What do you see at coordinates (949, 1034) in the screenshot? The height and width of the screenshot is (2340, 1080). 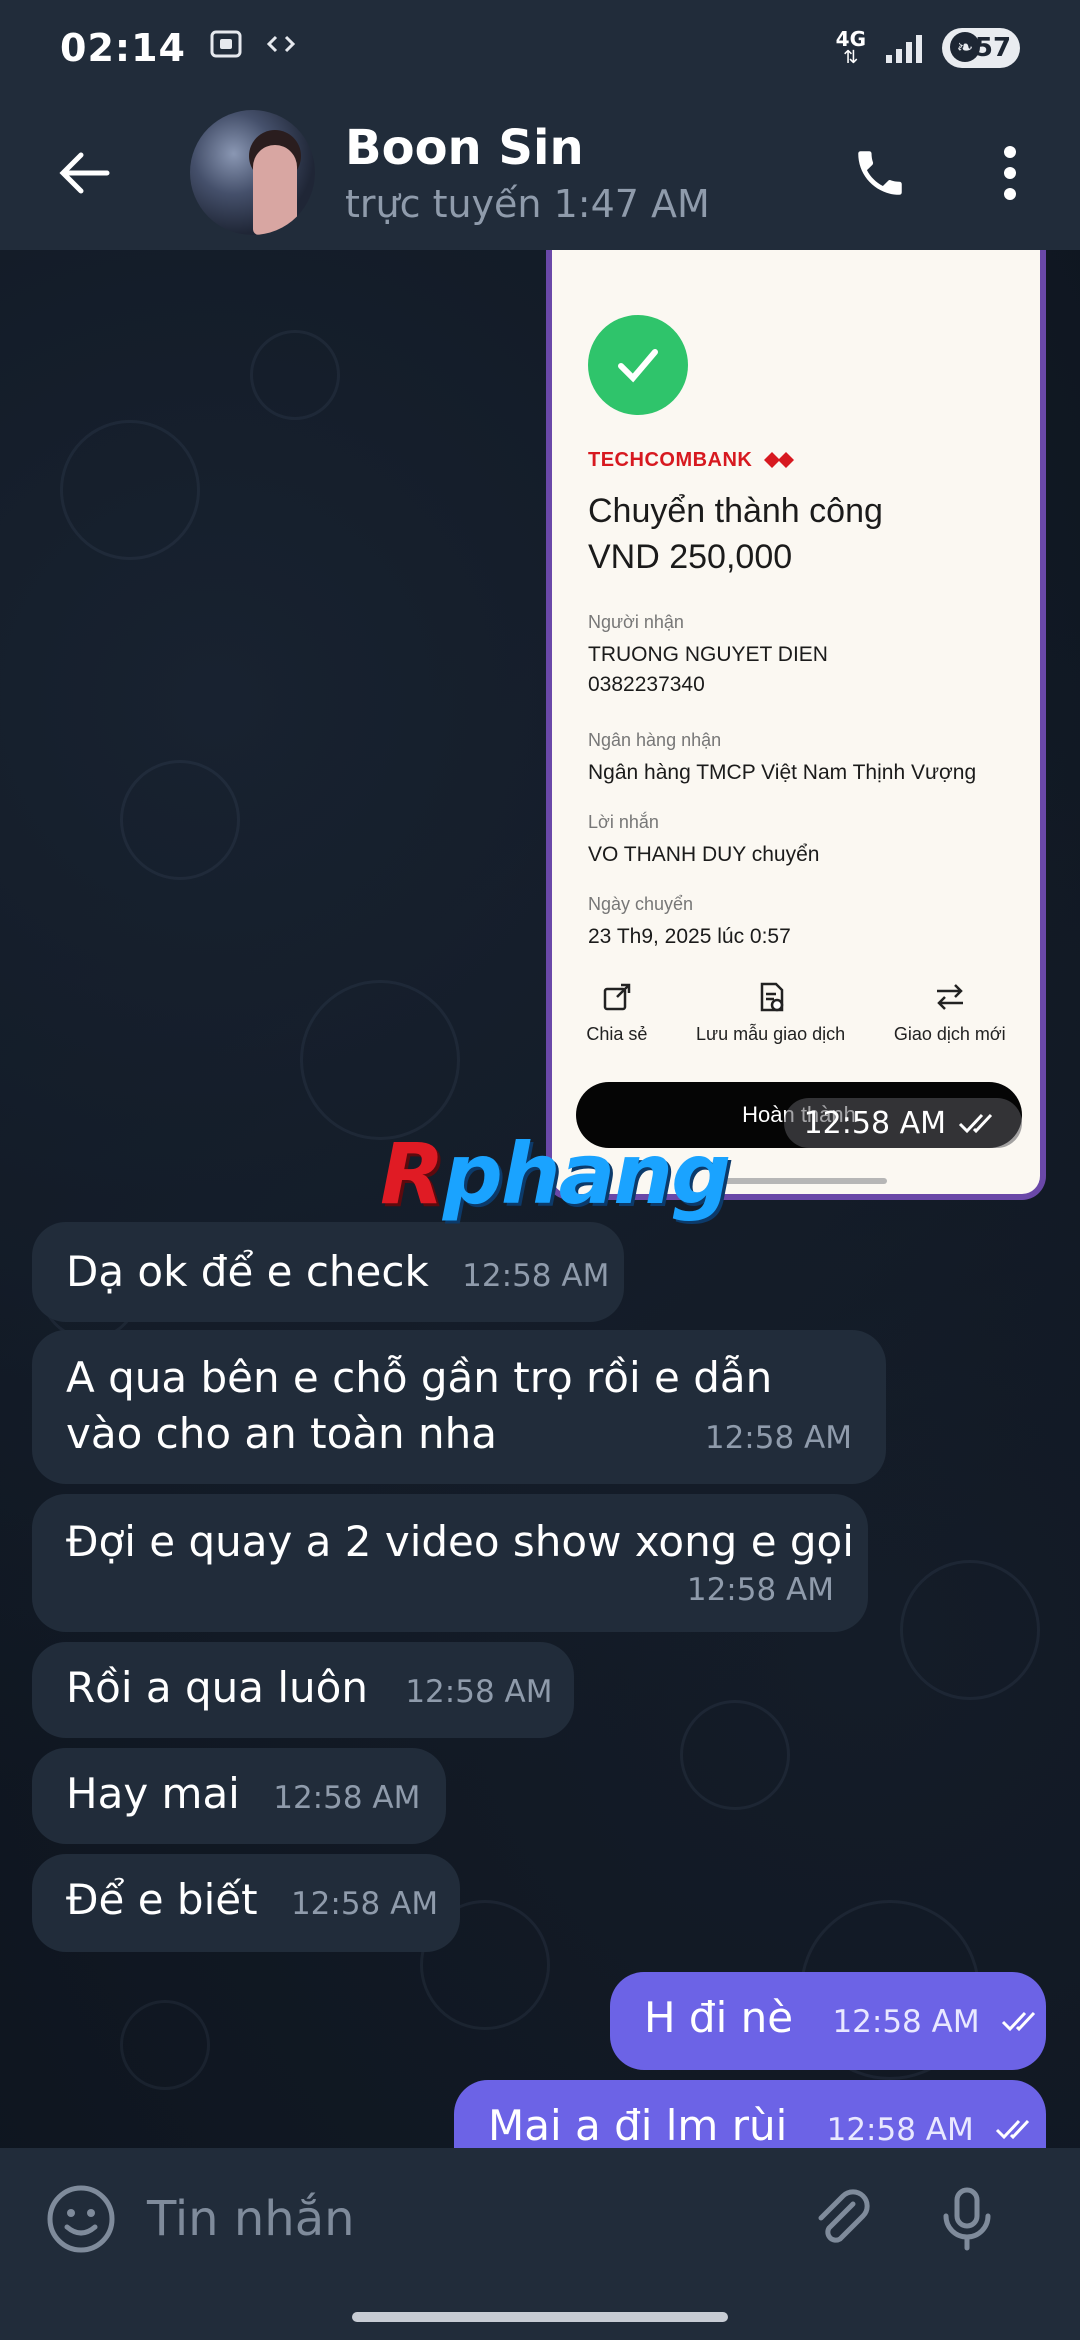 I see `new-transaction-label: Giao dịch mới` at bounding box center [949, 1034].